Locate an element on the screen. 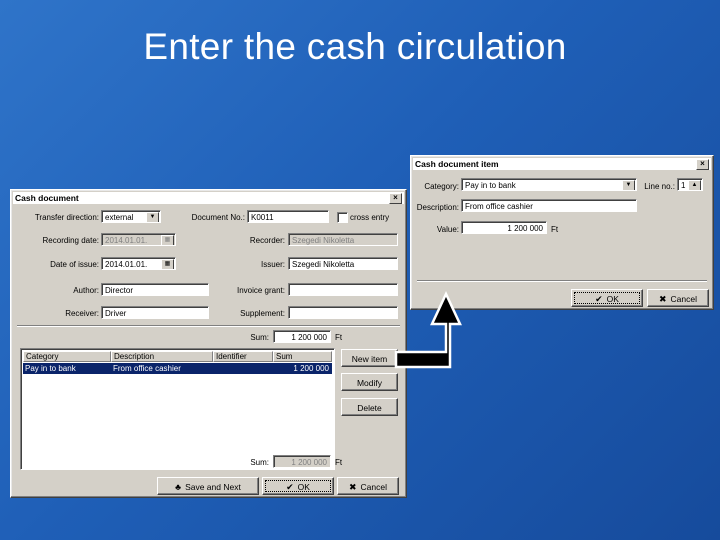 The height and width of the screenshot is (540, 720). arrow-shape is located at coordinates (428, 330).